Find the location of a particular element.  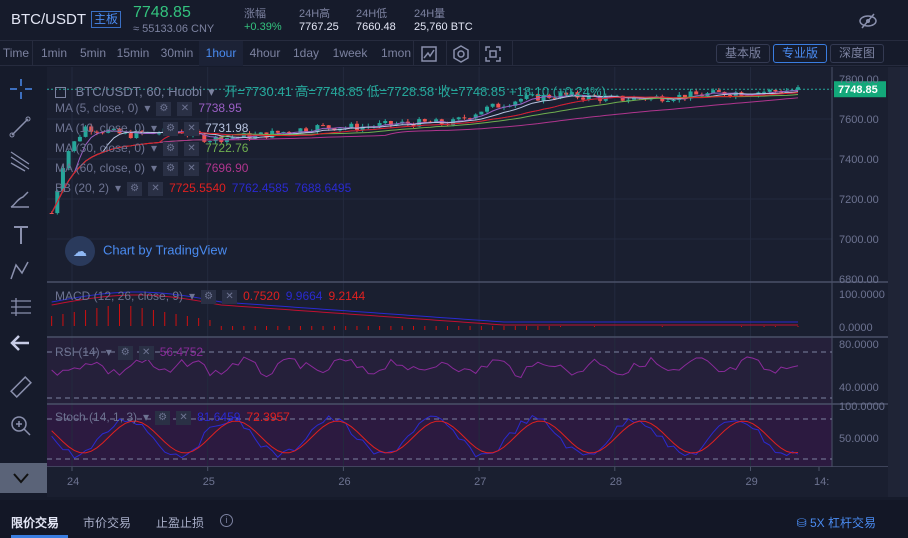

timeframe-15min: 15min is located at coordinates (133, 53).